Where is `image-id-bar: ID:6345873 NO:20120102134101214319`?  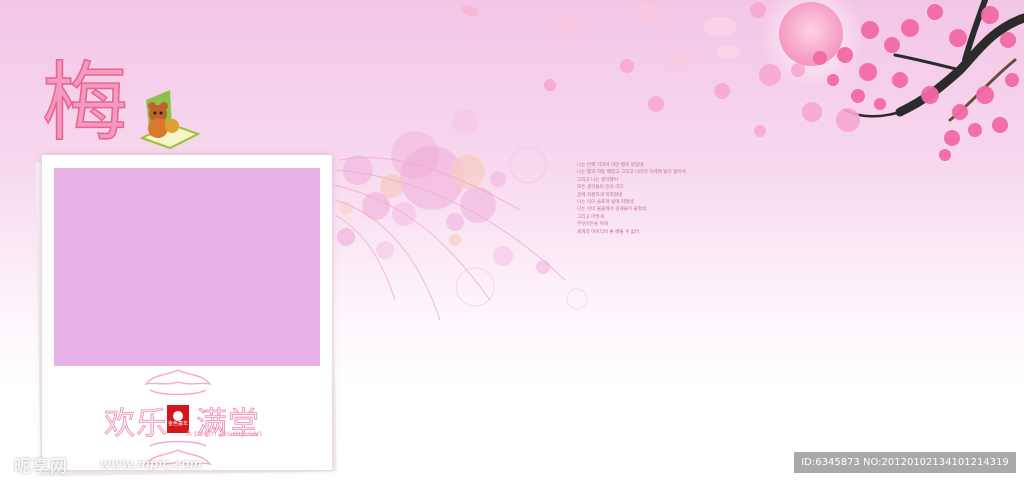
image-id-bar: ID:6345873 NO:20120102134101214319 is located at coordinates (905, 462).